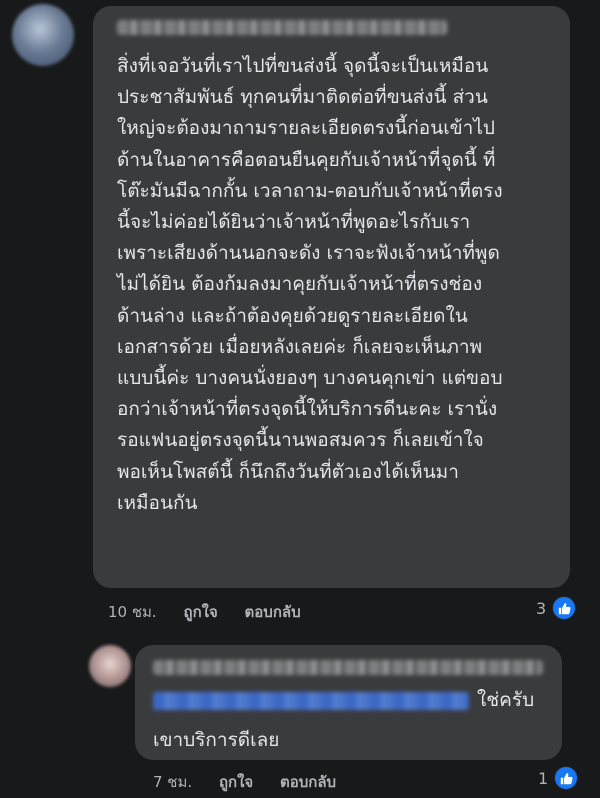 The width and height of the screenshot is (600, 798). Describe the element at coordinates (311, 701) in the screenshot. I see `mentioned-user-link-redacted` at that location.